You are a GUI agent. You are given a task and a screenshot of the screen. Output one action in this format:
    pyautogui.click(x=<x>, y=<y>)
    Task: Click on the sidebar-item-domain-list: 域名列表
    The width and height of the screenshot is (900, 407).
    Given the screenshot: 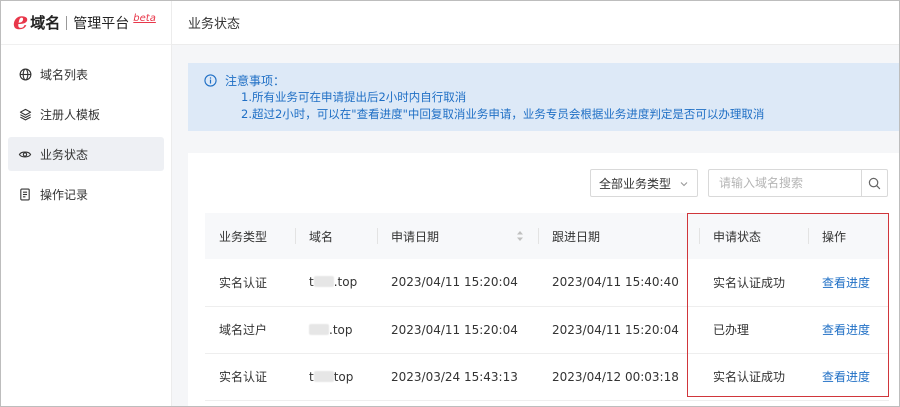 What is the action you would take?
    pyautogui.click(x=86, y=74)
    